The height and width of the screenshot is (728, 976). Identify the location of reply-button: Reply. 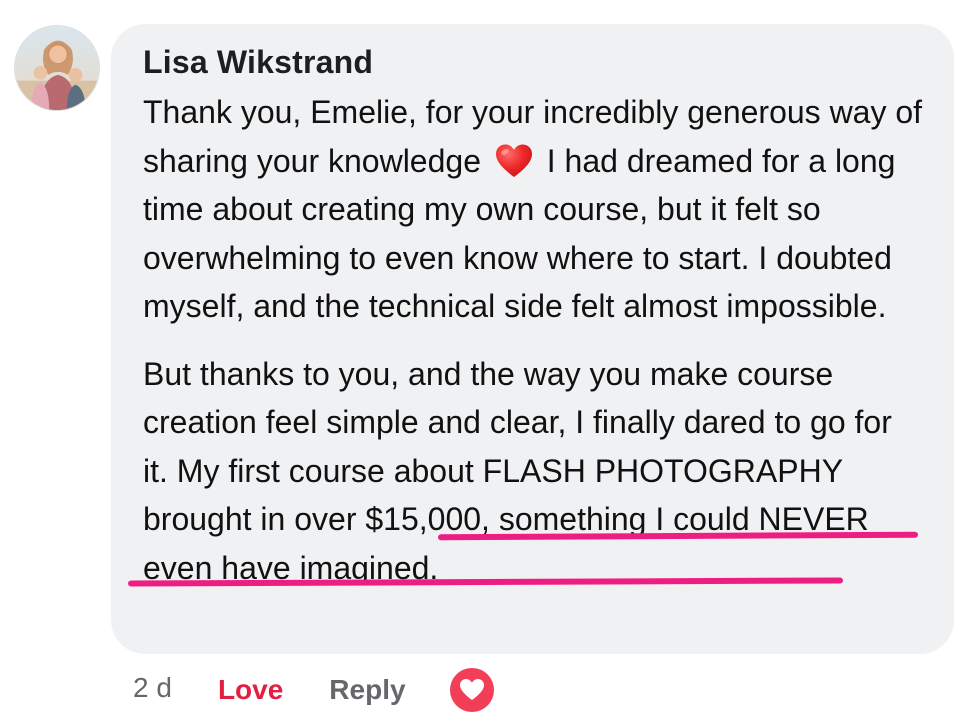
(367, 690).